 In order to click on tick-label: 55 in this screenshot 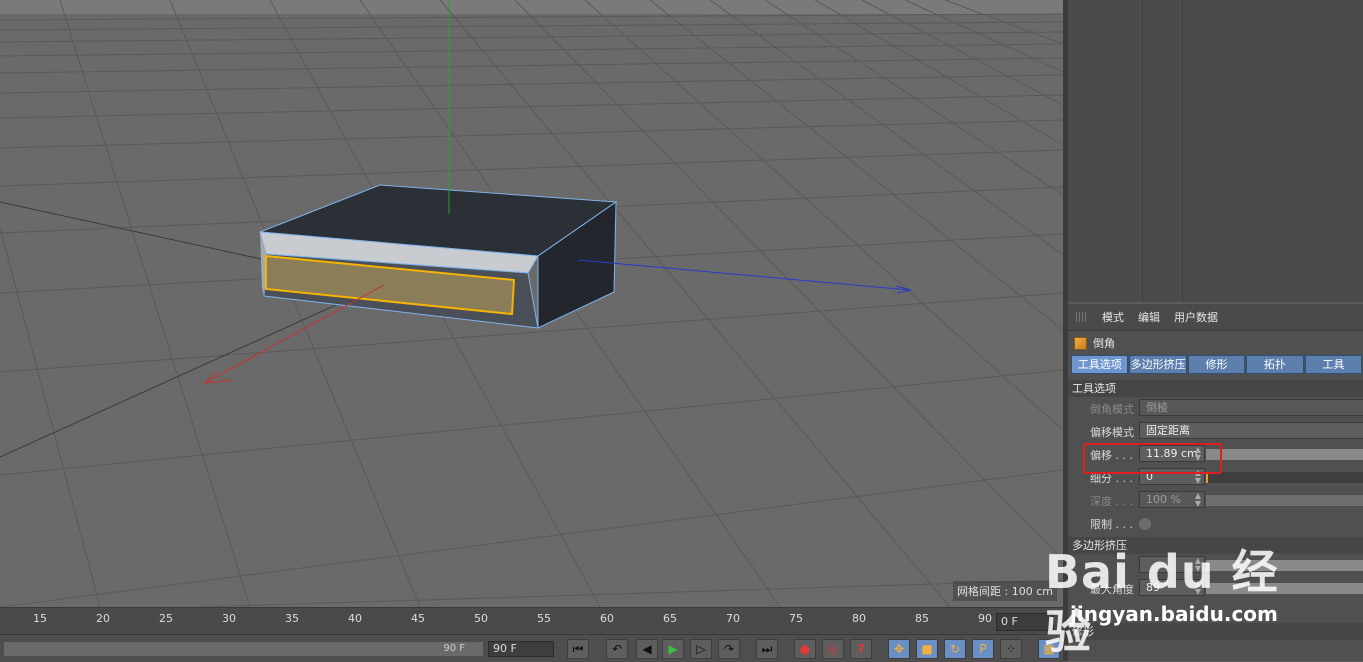, I will do `click(544, 618)`.